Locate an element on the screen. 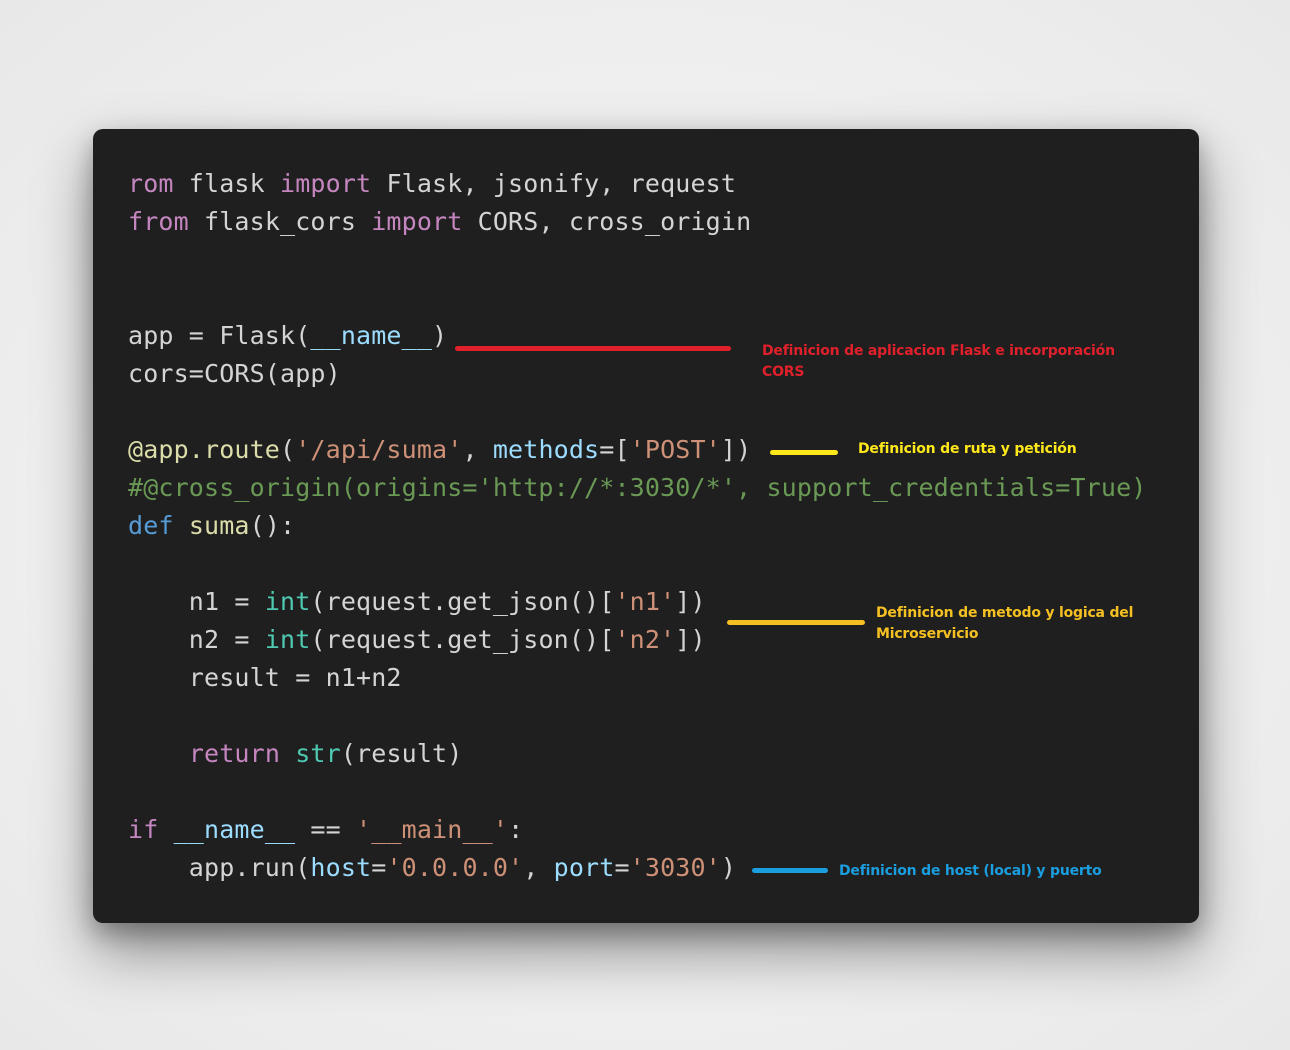 This screenshot has width=1290, height=1050. plain-token: (result) is located at coordinates (401, 753).